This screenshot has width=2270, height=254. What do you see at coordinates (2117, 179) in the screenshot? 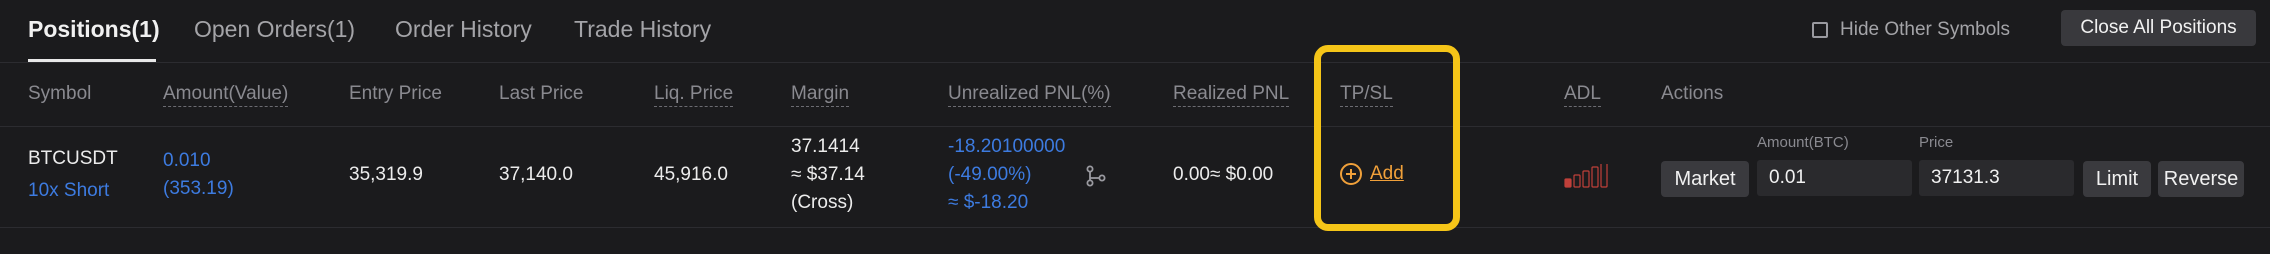
I see `limit-close-button: Limit` at bounding box center [2117, 179].